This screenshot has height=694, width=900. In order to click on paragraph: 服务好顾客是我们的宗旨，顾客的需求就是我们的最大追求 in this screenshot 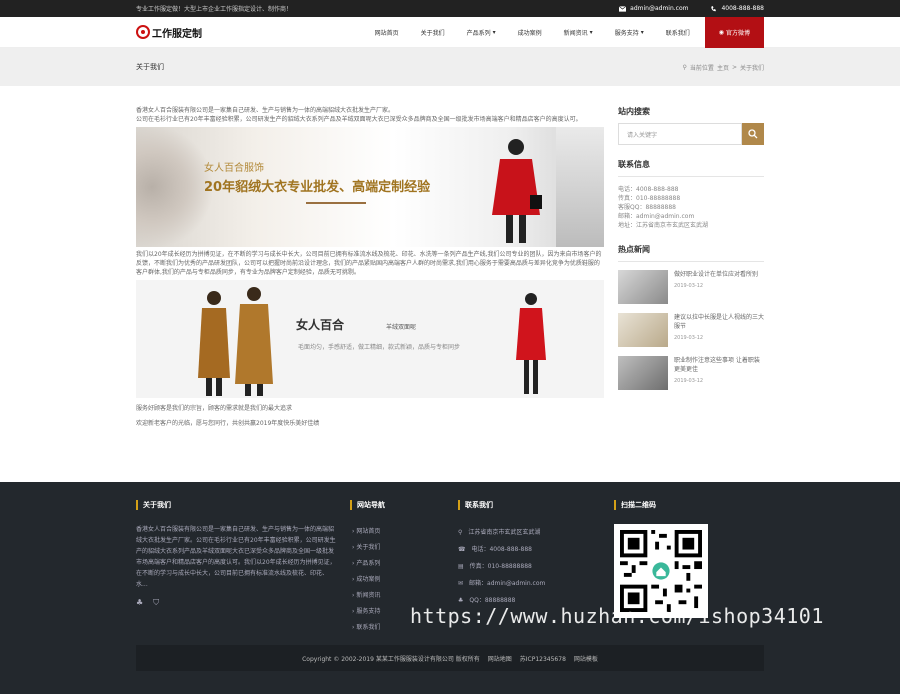, I will do `click(214, 408)`.